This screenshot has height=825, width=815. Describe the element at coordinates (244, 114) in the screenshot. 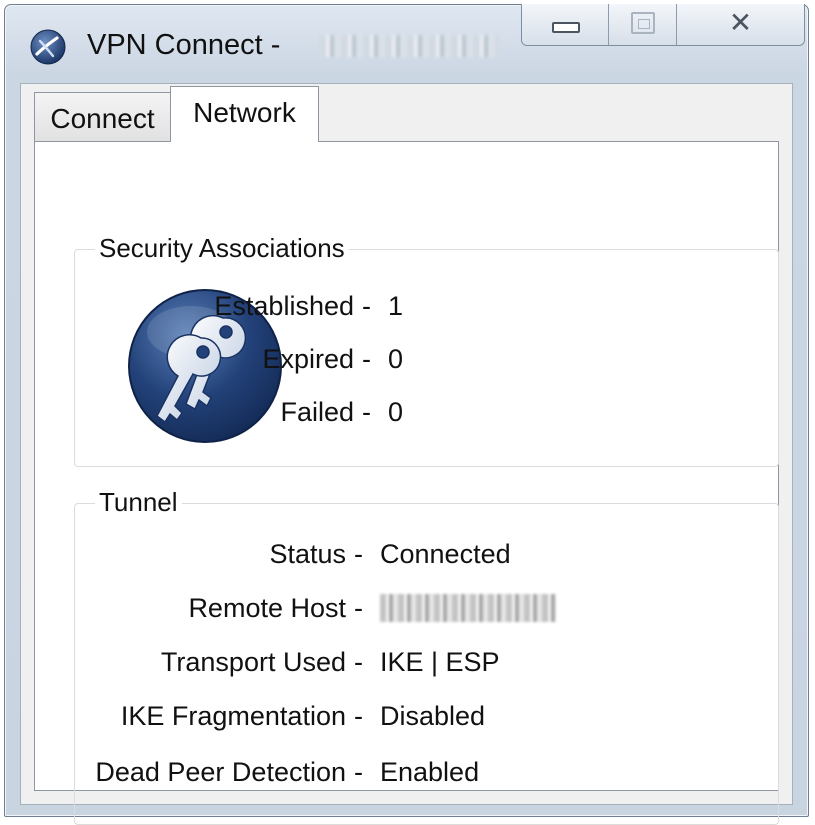

I see `tab-network: Network` at that location.